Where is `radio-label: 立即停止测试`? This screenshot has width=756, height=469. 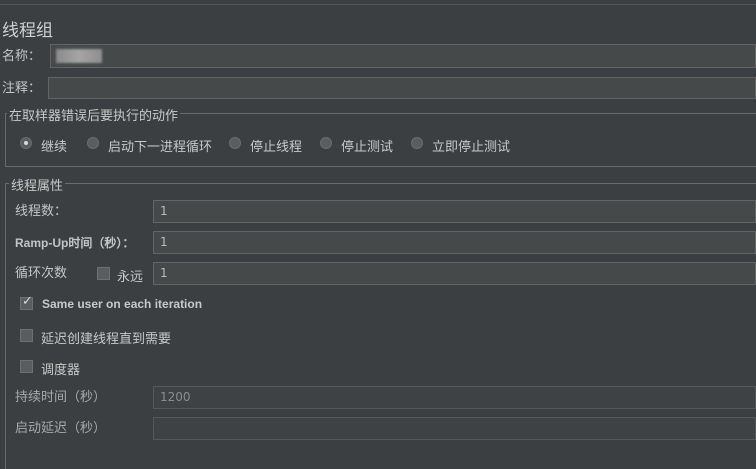 radio-label: 立即停止测试 is located at coordinates (471, 147).